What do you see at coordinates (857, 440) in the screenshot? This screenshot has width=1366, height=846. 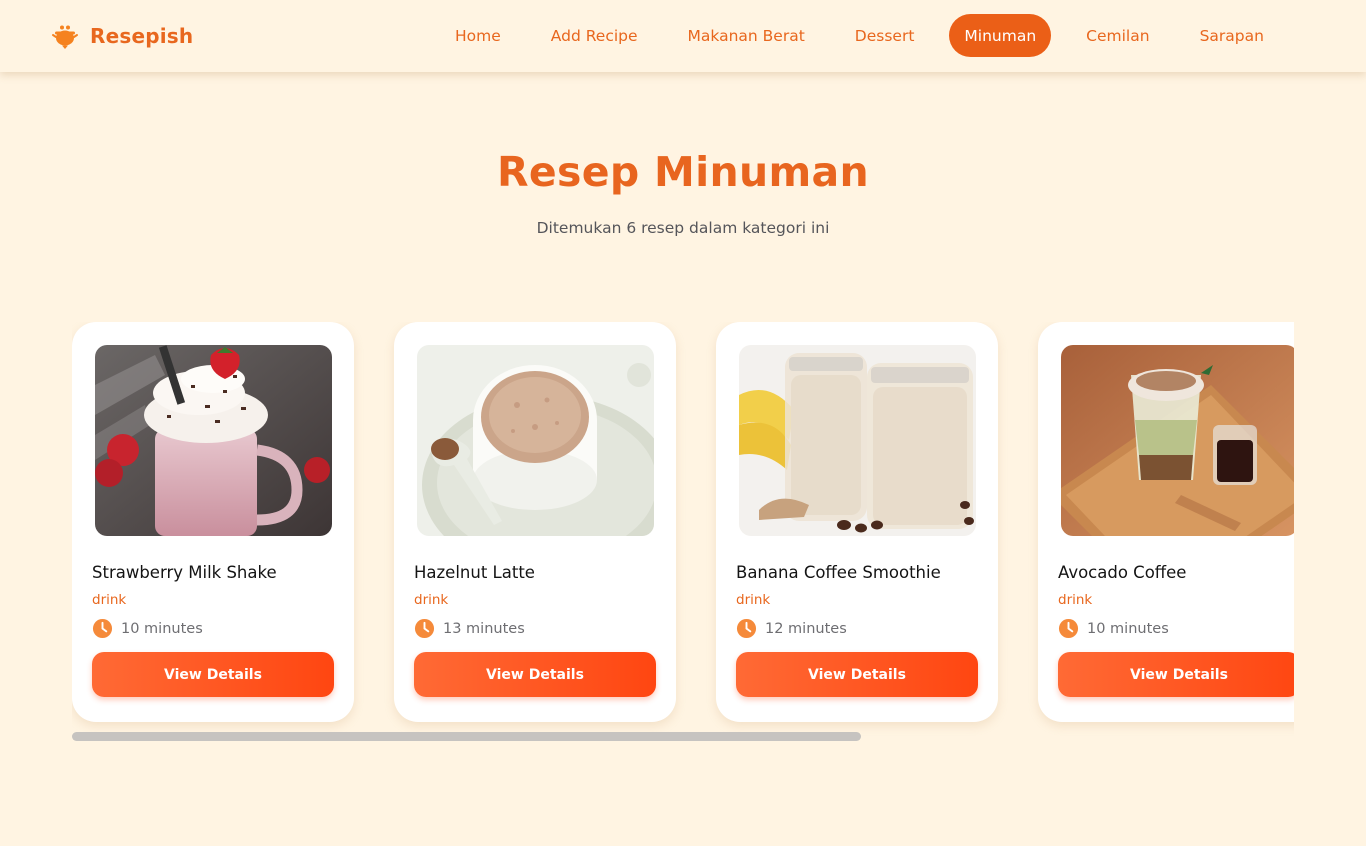 I see `banana-coffee-smoothie-photo` at bounding box center [857, 440].